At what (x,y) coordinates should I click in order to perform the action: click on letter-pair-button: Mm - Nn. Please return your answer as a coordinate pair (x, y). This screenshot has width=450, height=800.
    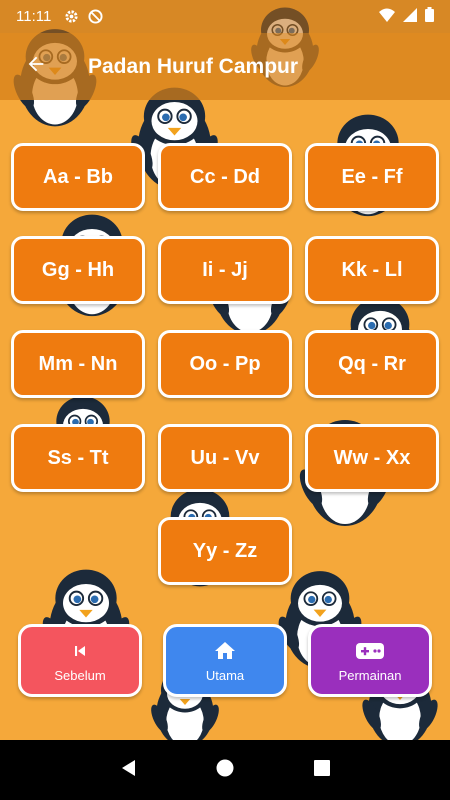
    Looking at the image, I should click on (78, 364).